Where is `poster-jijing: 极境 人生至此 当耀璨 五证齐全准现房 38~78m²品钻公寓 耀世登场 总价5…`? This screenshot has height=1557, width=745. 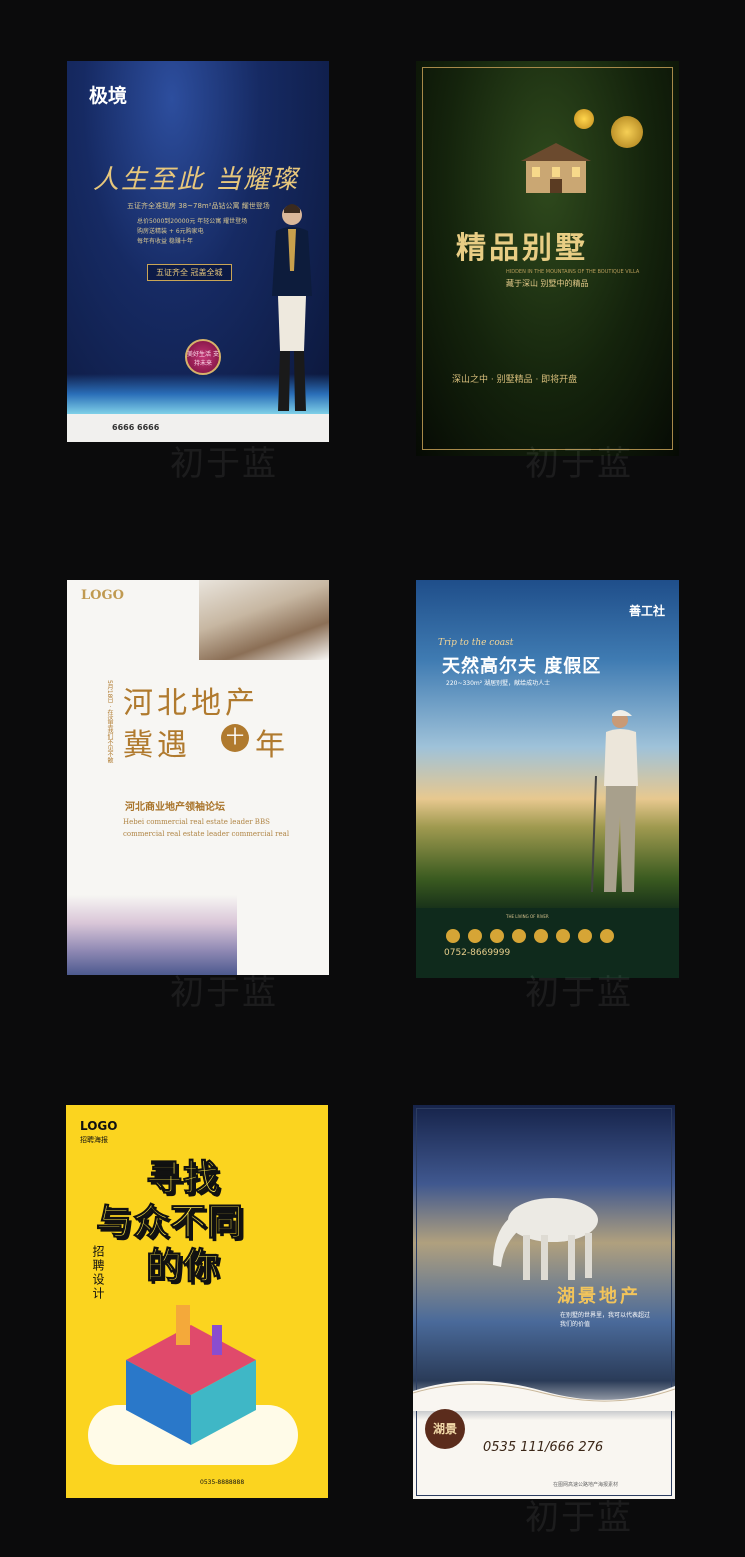
poster-jijing: 极境 人生至此 当耀璨 五证齐全准现房 38~78m²品钻公寓 耀世登场 总价5… is located at coordinates (198, 251).